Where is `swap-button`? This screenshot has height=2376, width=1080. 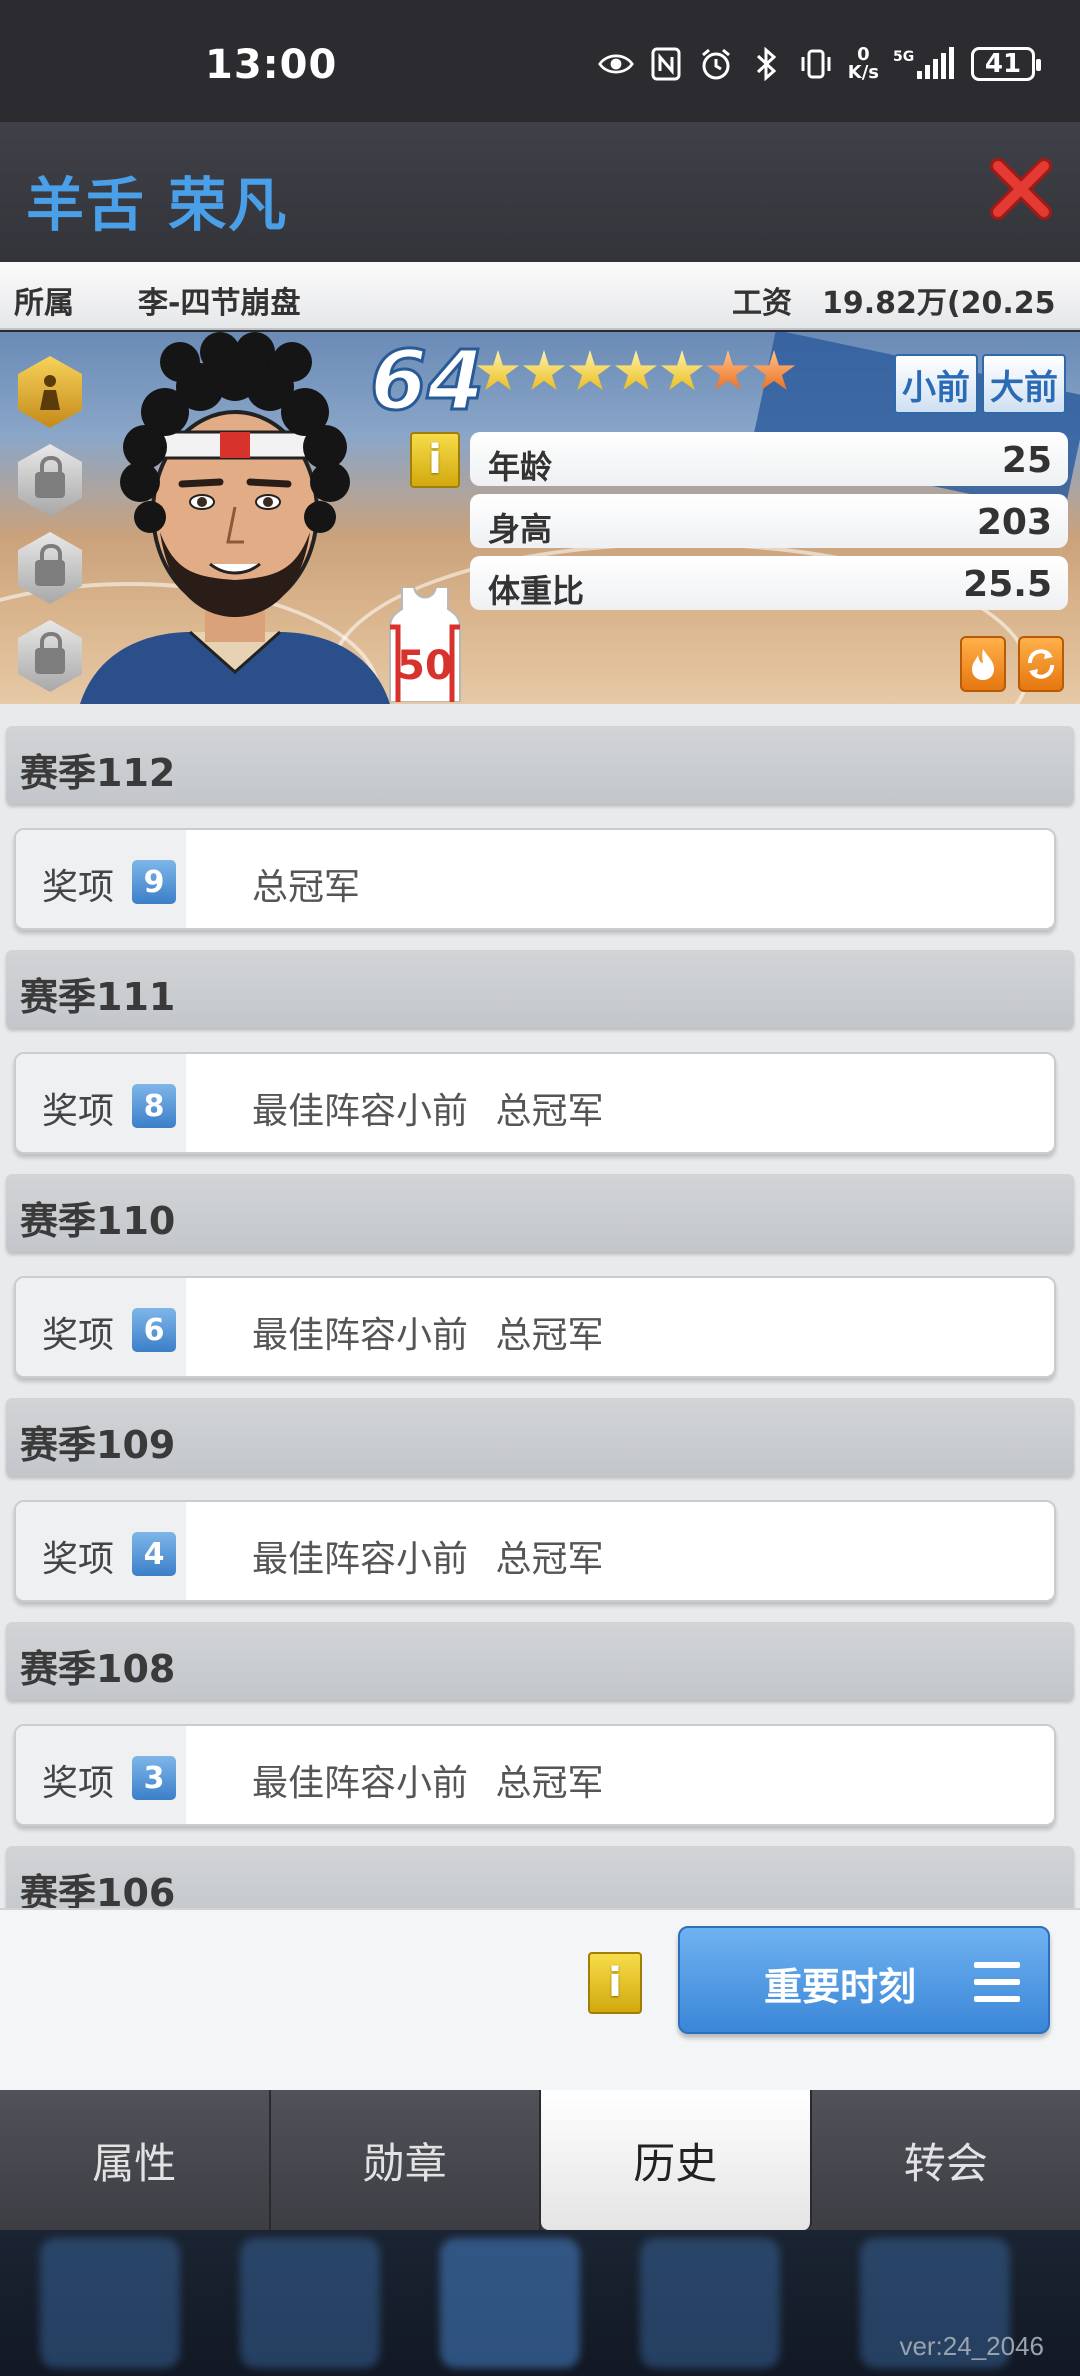 swap-button is located at coordinates (1041, 664).